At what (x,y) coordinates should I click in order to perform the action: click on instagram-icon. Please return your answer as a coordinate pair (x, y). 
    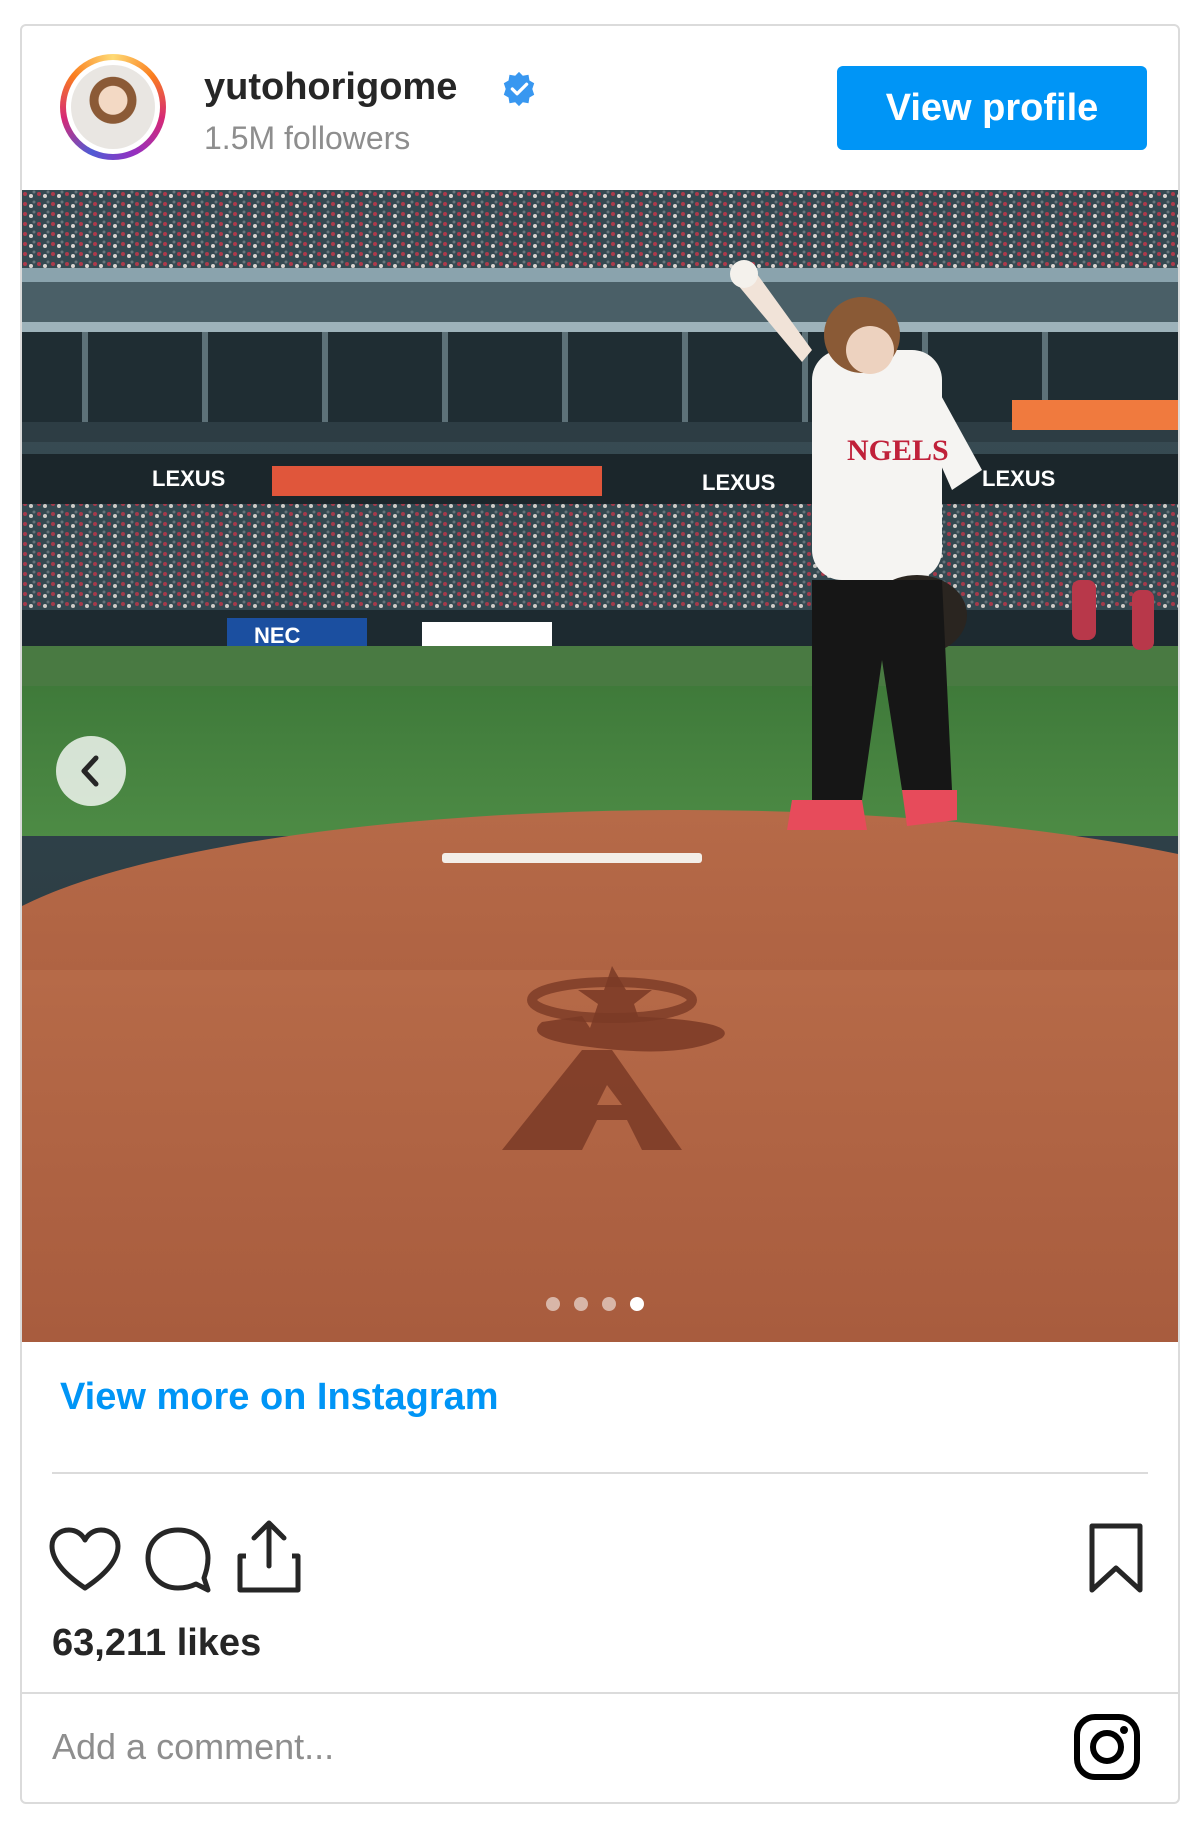
    Looking at the image, I should click on (1107, 1747).